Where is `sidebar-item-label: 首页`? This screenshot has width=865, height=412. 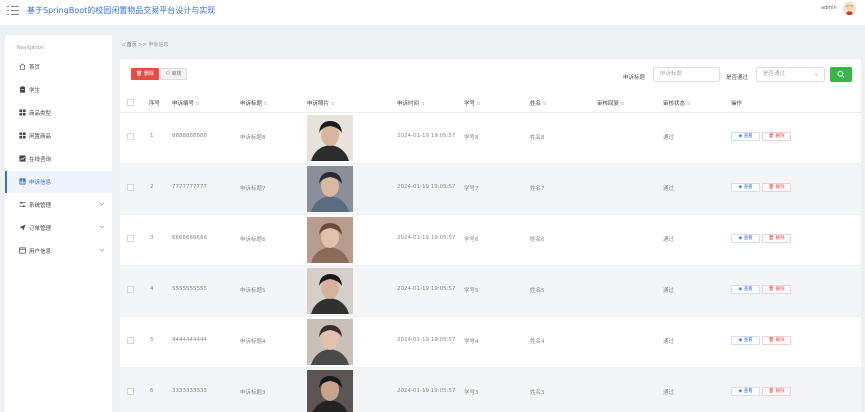
sidebar-item-label: 首页 is located at coordinates (35, 68).